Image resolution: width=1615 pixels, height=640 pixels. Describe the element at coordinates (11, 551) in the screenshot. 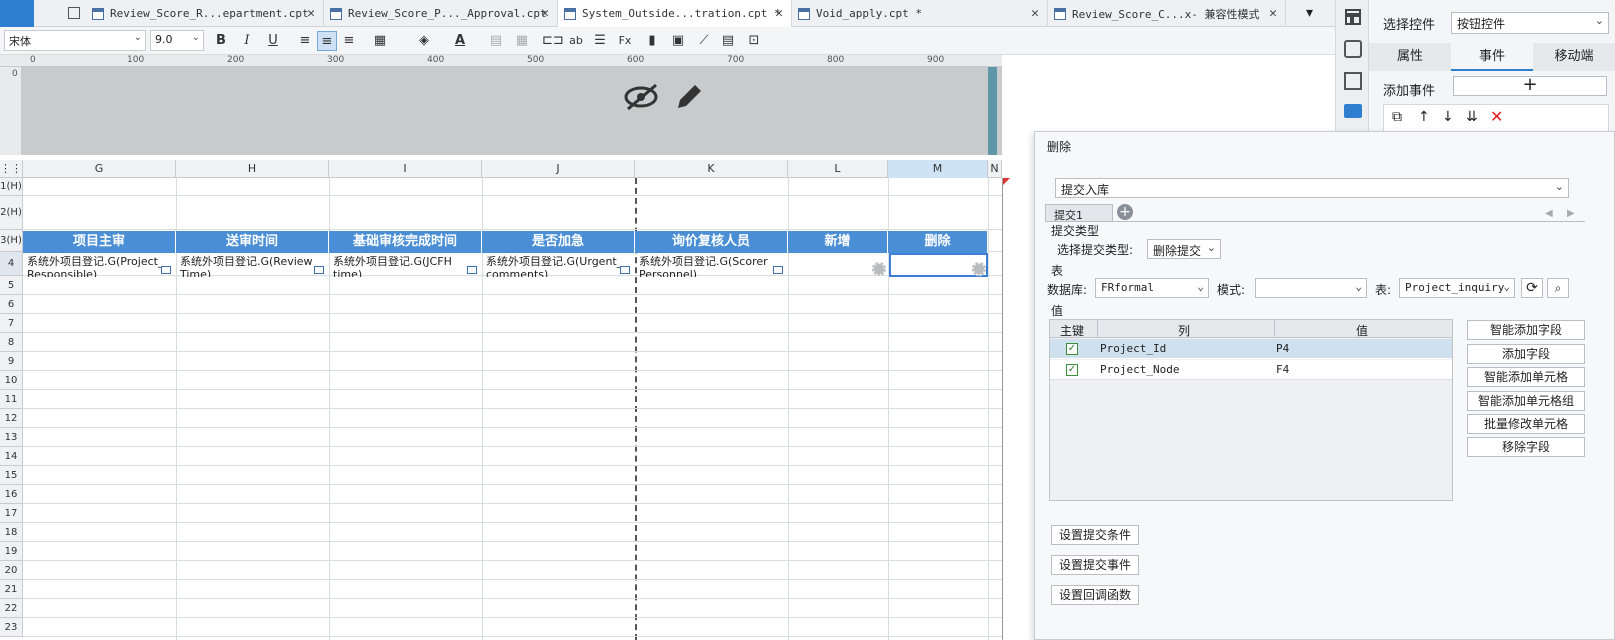

I see `row-header: 19` at that location.